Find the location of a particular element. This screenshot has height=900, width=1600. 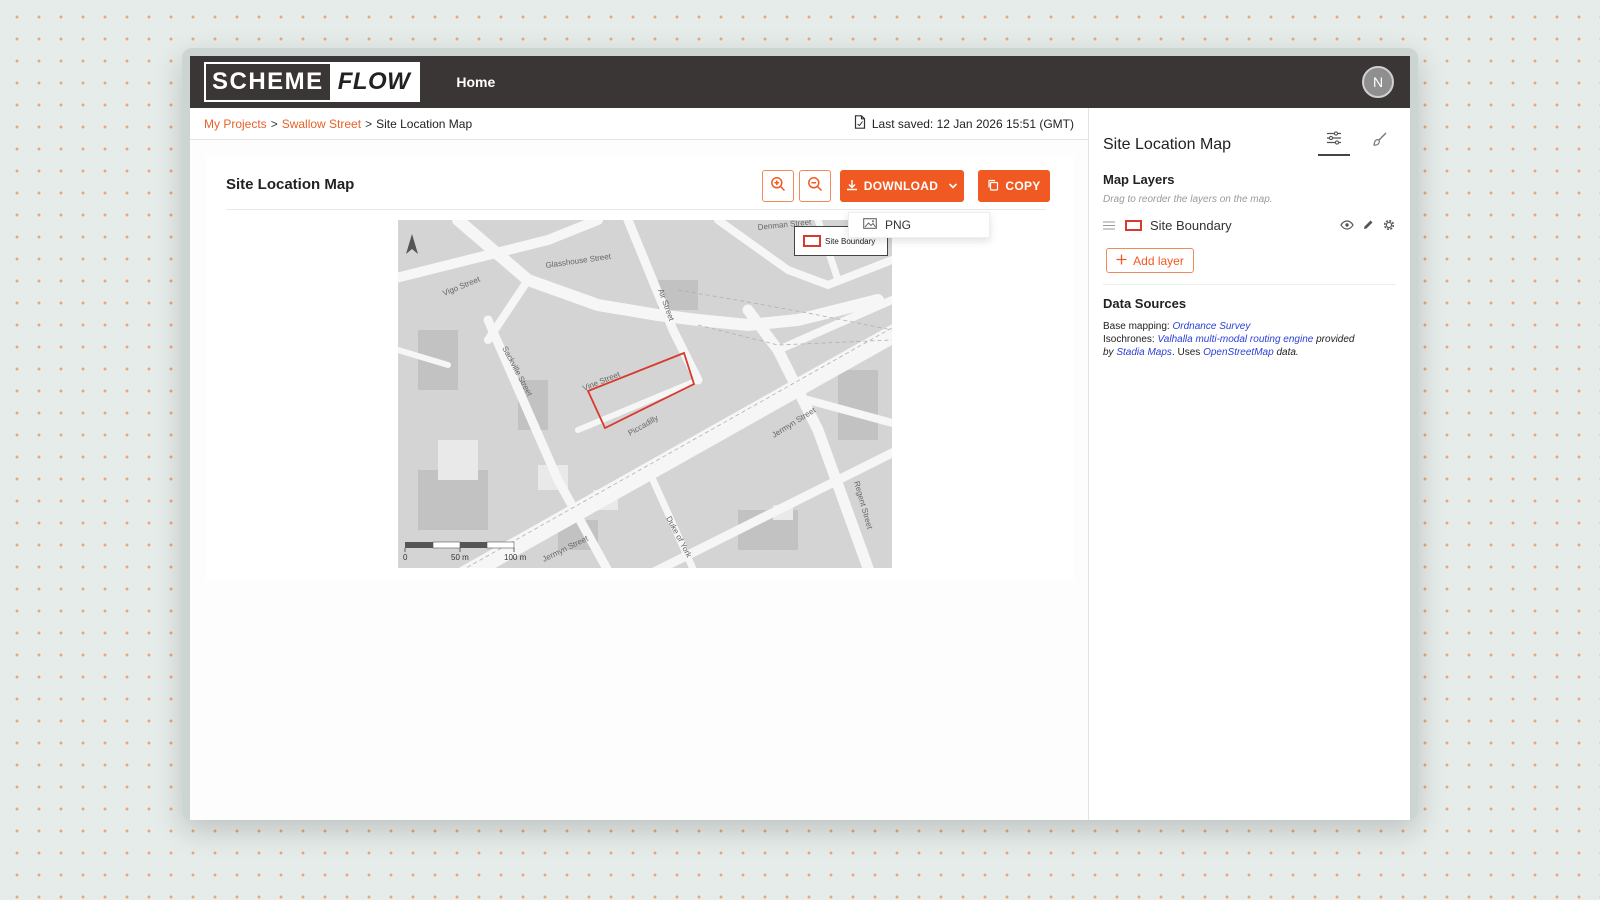

copy-button: COPY is located at coordinates (1014, 186).